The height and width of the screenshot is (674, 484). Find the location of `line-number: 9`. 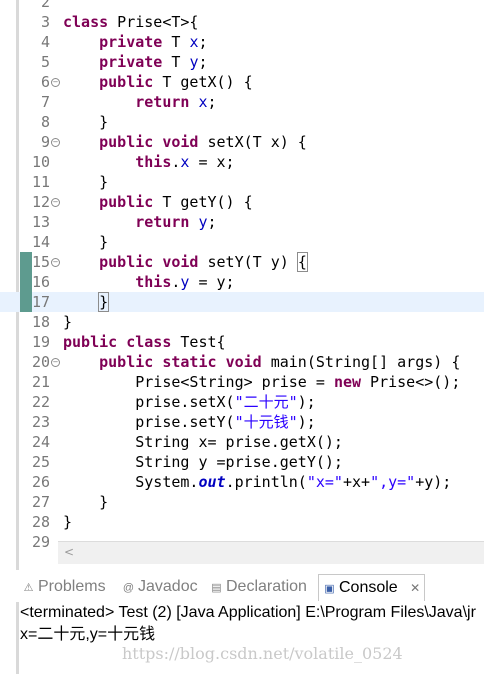

line-number: 9 is located at coordinates (45, 142).